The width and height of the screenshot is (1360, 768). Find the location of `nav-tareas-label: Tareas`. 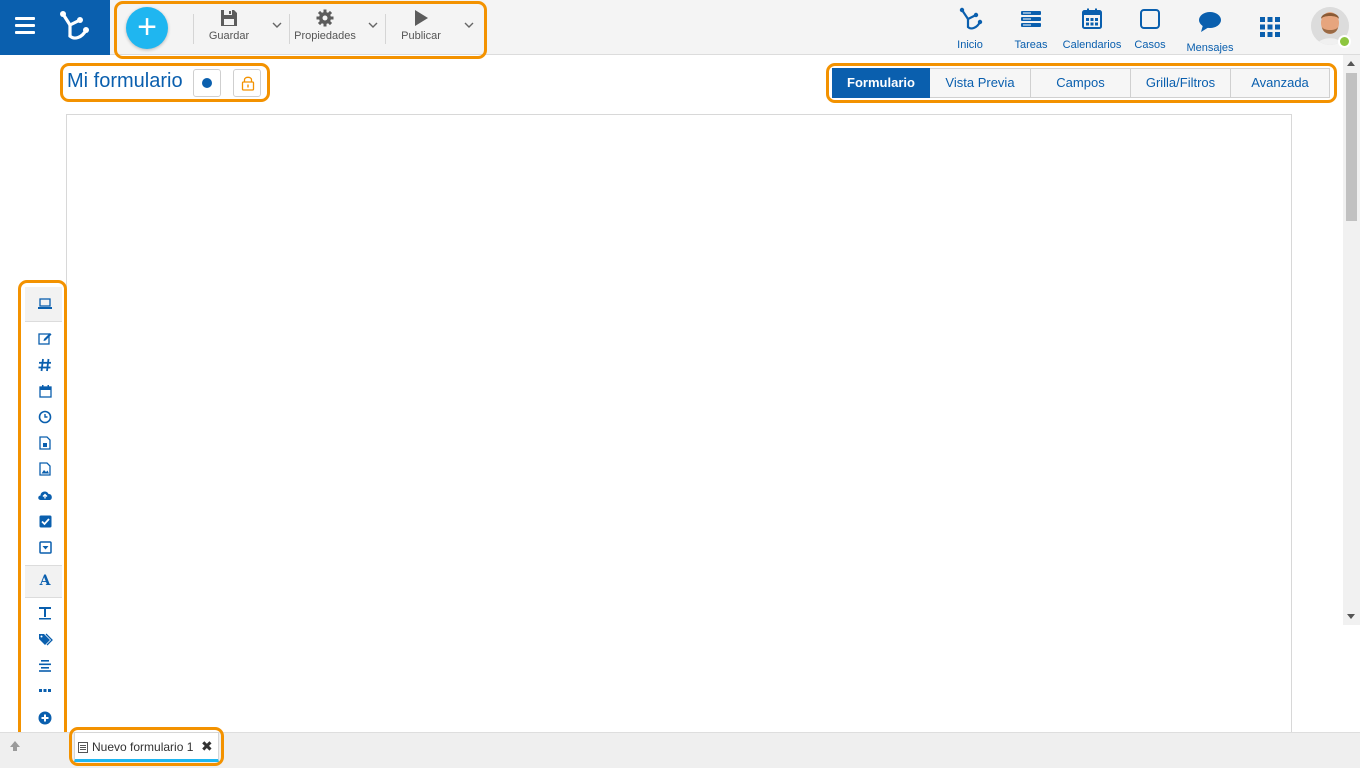

nav-tareas-label: Tareas is located at coordinates (1031, 45).